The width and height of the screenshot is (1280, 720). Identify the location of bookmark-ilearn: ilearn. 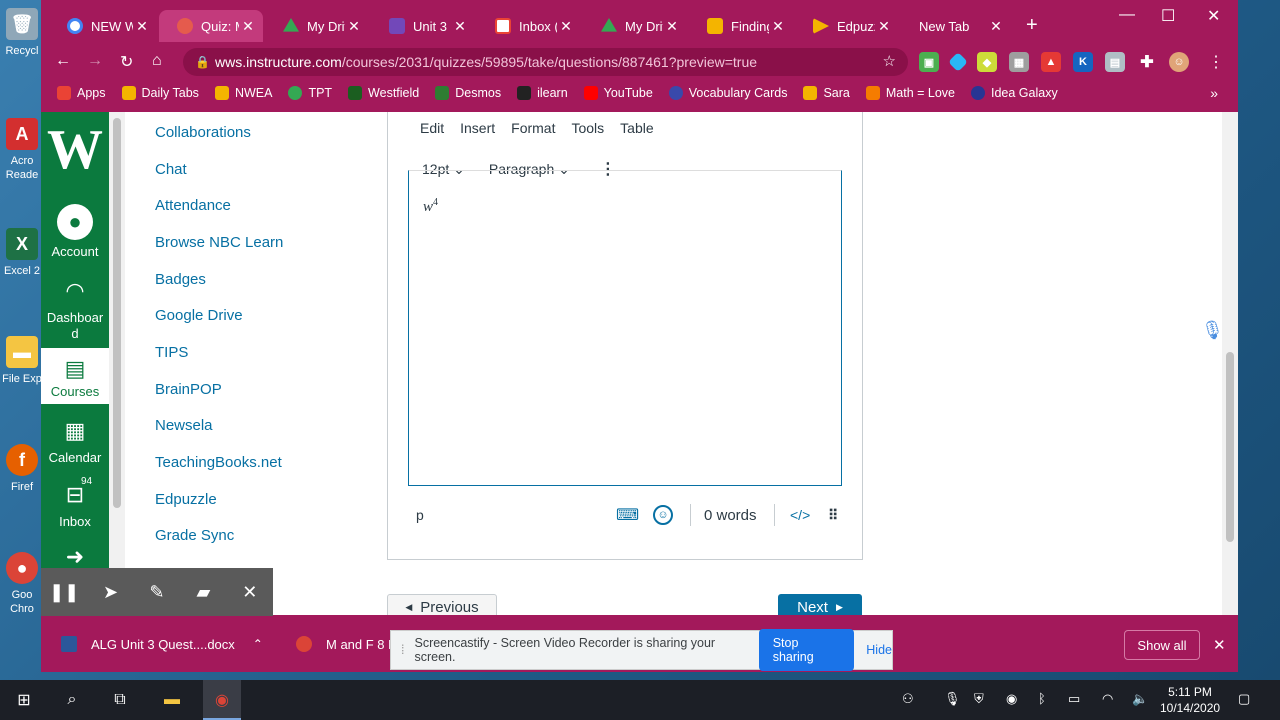
(542, 93).